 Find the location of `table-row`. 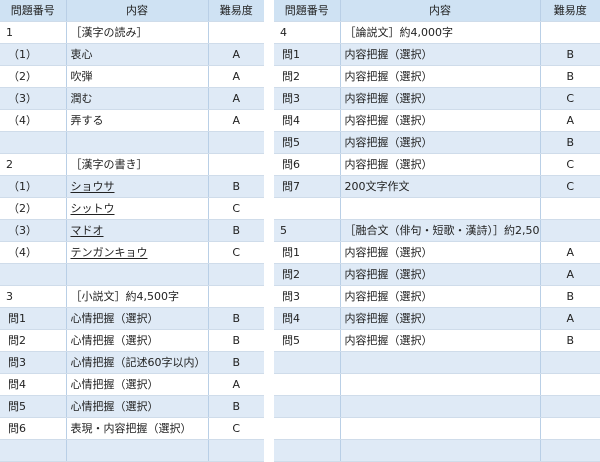

table-row is located at coordinates (437, 428).